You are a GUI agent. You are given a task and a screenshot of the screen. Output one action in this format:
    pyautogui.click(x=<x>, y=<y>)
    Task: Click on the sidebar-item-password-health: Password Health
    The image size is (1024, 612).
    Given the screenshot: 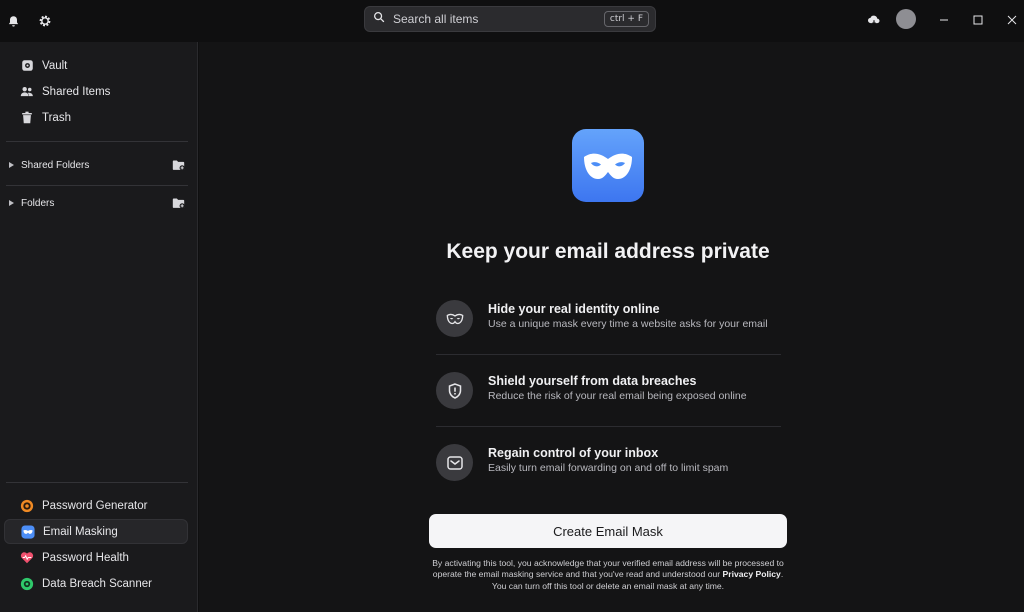 What is the action you would take?
    pyautogui.click(x=96, y=557)
    